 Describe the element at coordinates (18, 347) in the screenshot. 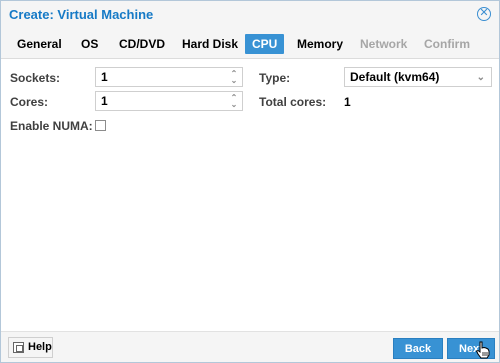

I see `help-icon` at that location.